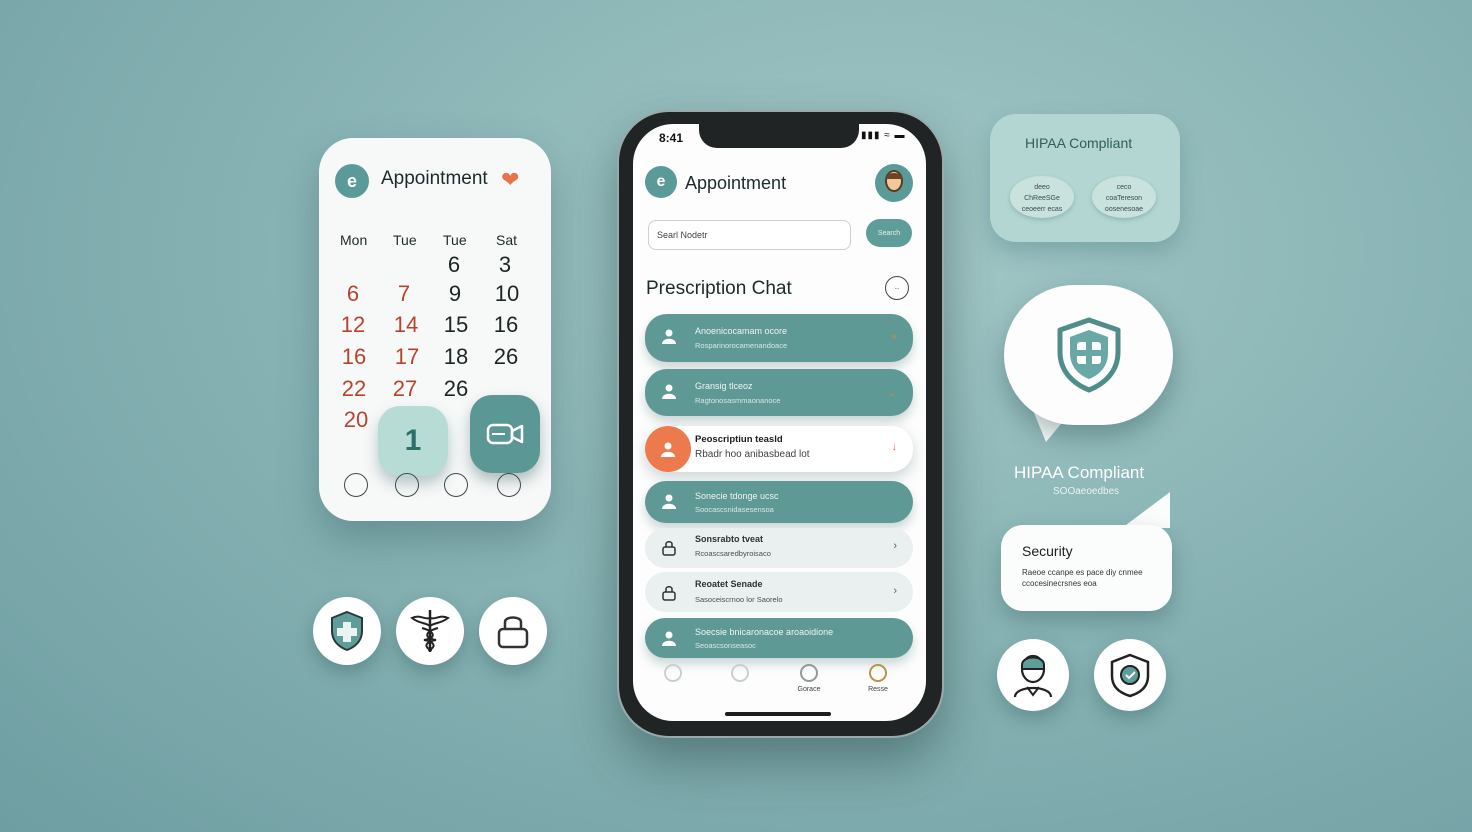 Image resolution: width=1472 pixels, height=832 pixels. I want to click on chat-preview: Rcoascsaredbyroisaco, so click(733, 553).